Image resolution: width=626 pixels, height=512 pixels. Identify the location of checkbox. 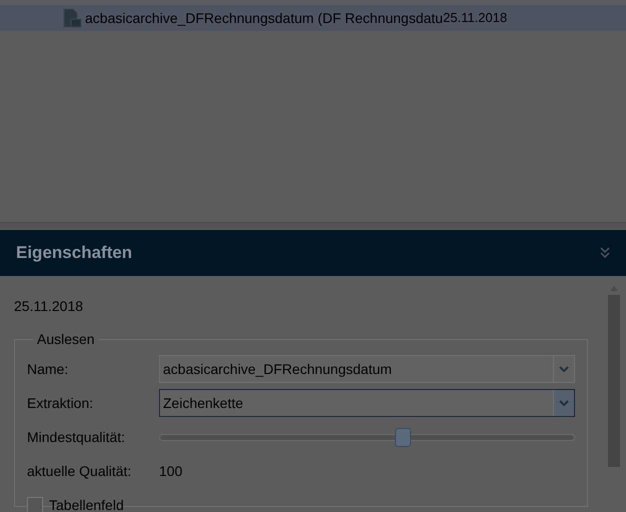
(35, 504).